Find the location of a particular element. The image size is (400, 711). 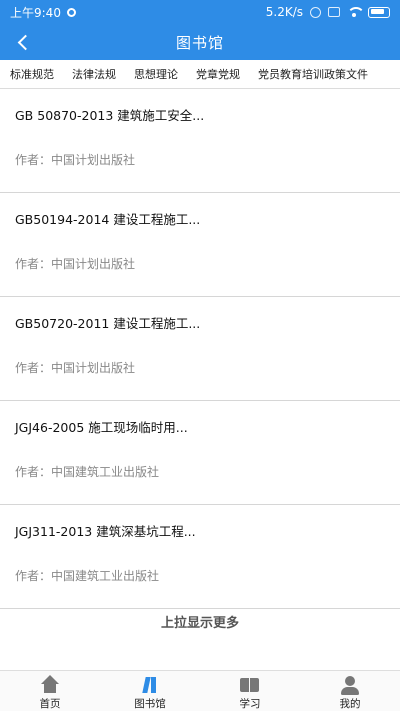

book-item: GB50194-2014 建设工程施工... 作者：中国计划出版社 is located at coordinates (200, 245).